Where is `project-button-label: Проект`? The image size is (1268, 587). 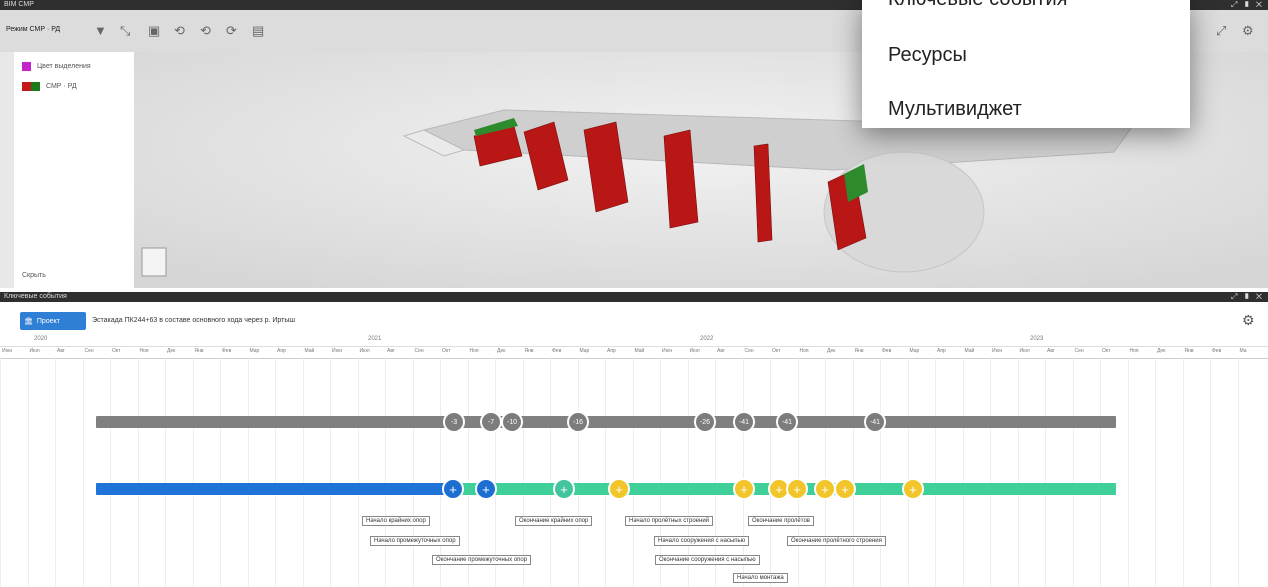
project-button-label: Проект is located at coordinates (48, 321).